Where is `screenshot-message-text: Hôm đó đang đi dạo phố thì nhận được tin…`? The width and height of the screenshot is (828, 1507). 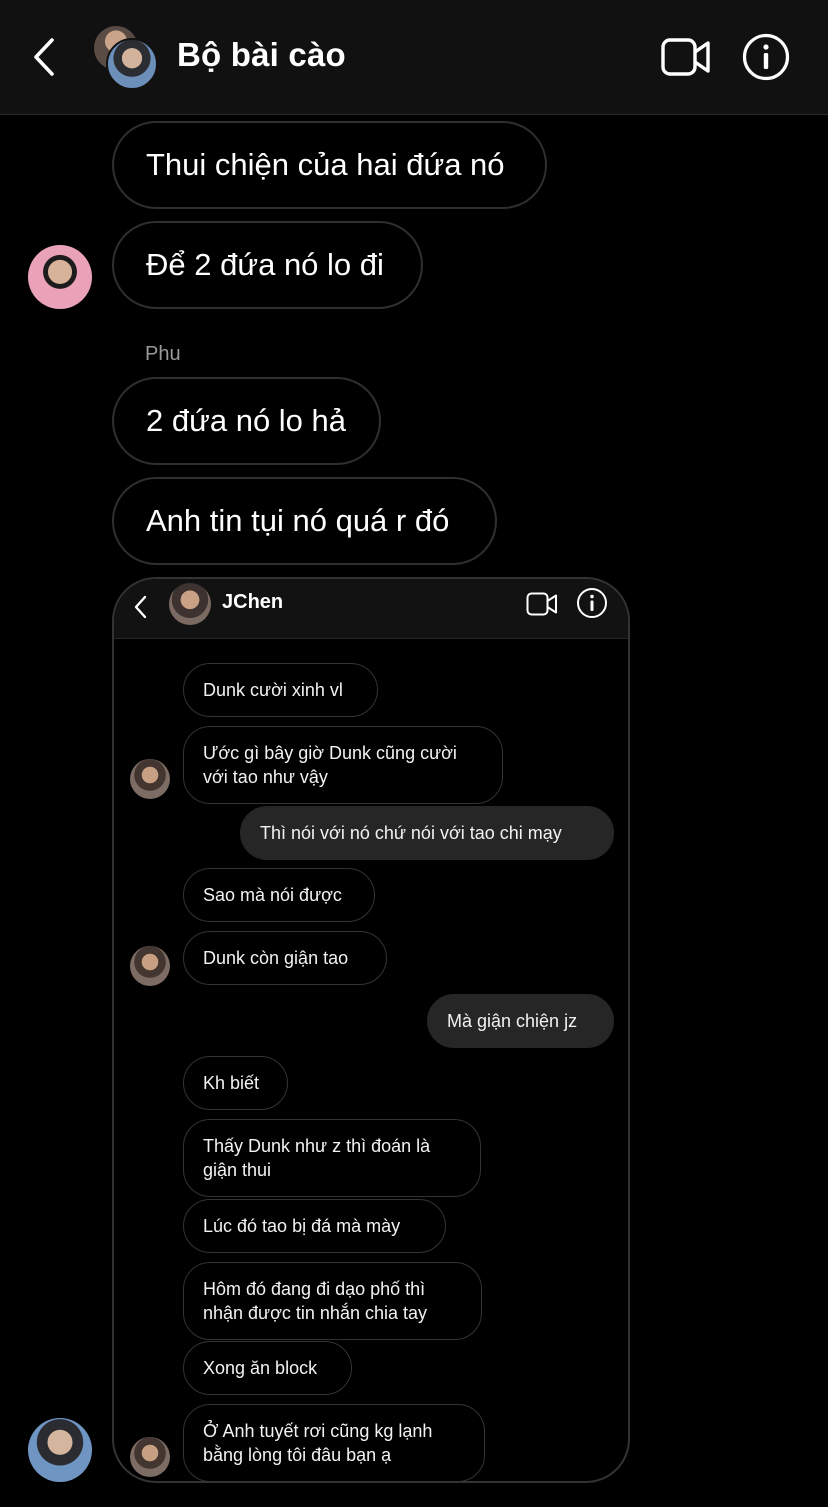 screenshot-message-text: Hôm đó đang đi dạo phố thì nhận được tin… is located at coordinates (315, 1301).